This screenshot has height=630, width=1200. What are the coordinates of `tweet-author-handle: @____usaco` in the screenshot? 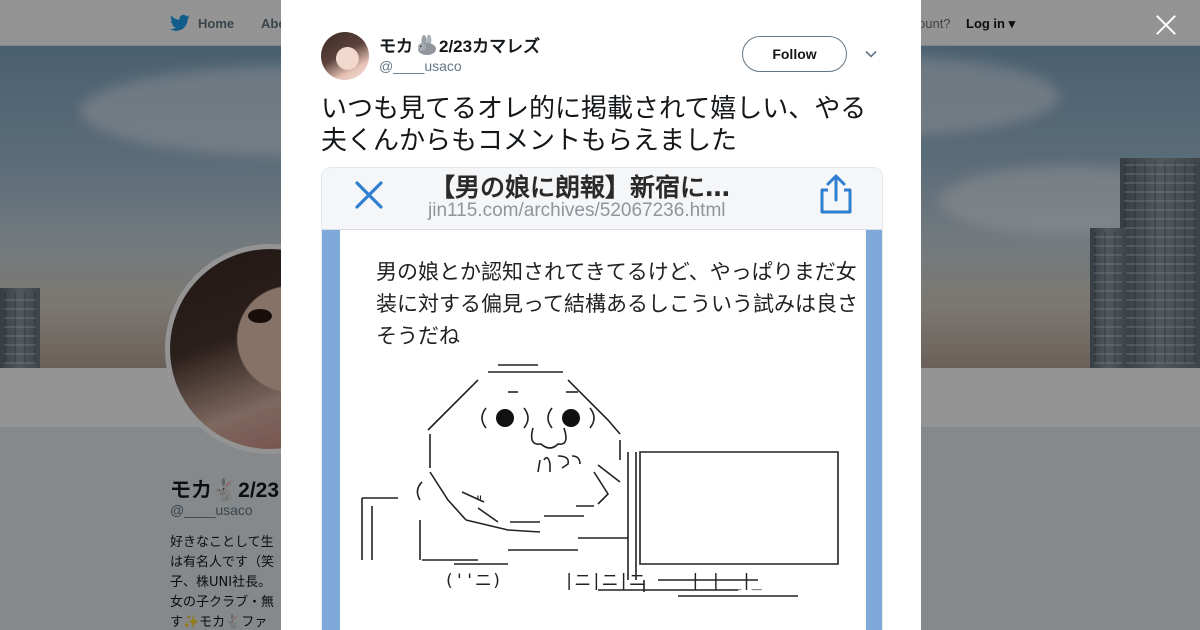 It's located at (420, 66).